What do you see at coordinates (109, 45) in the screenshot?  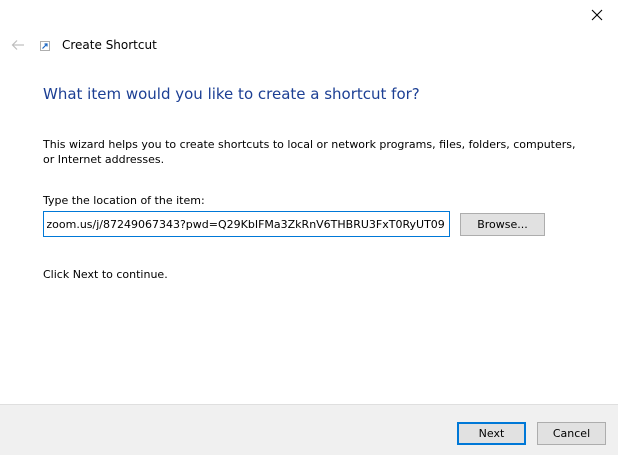 I see `dialog-title: Create Shortcut` at bounding box center [109, 45].